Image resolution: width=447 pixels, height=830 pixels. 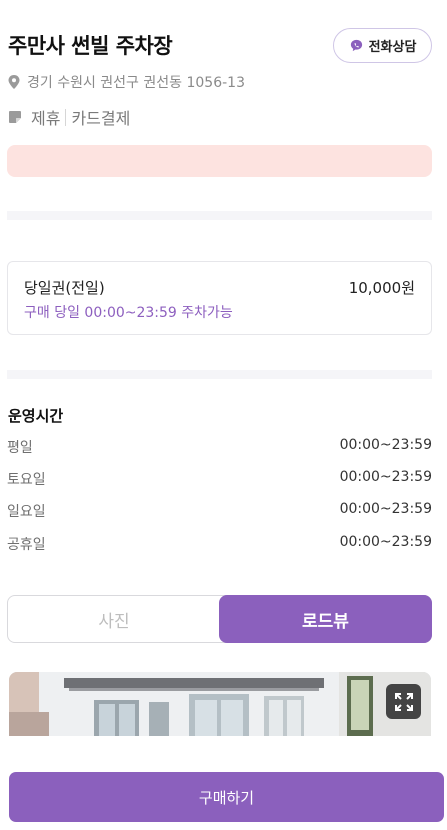 I want to click on hours-day: 토요일, so click(x=26, y=480).